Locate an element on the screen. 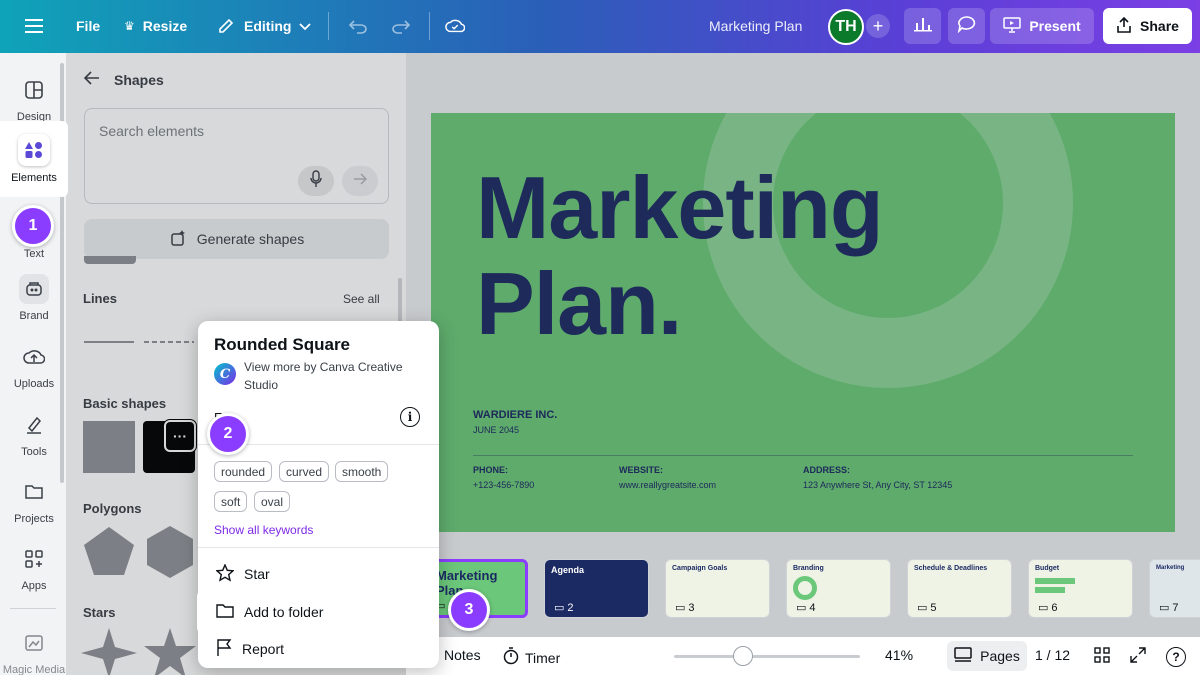  thumbnail-number: ▭ 7 is located at coordinates (1169, 608).